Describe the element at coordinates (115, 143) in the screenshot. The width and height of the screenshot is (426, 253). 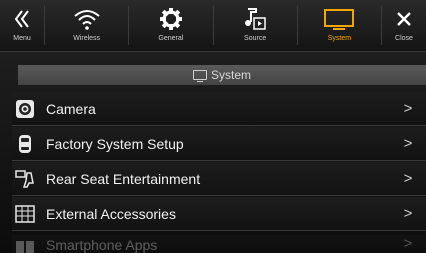
I see `list-item-label: Factory System Setup` at that location.